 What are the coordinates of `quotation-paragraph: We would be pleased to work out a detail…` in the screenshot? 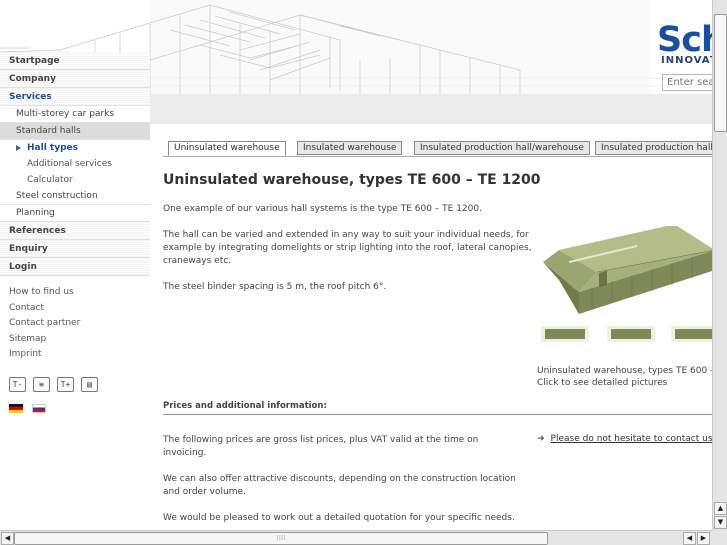 It's located at (339, 518).